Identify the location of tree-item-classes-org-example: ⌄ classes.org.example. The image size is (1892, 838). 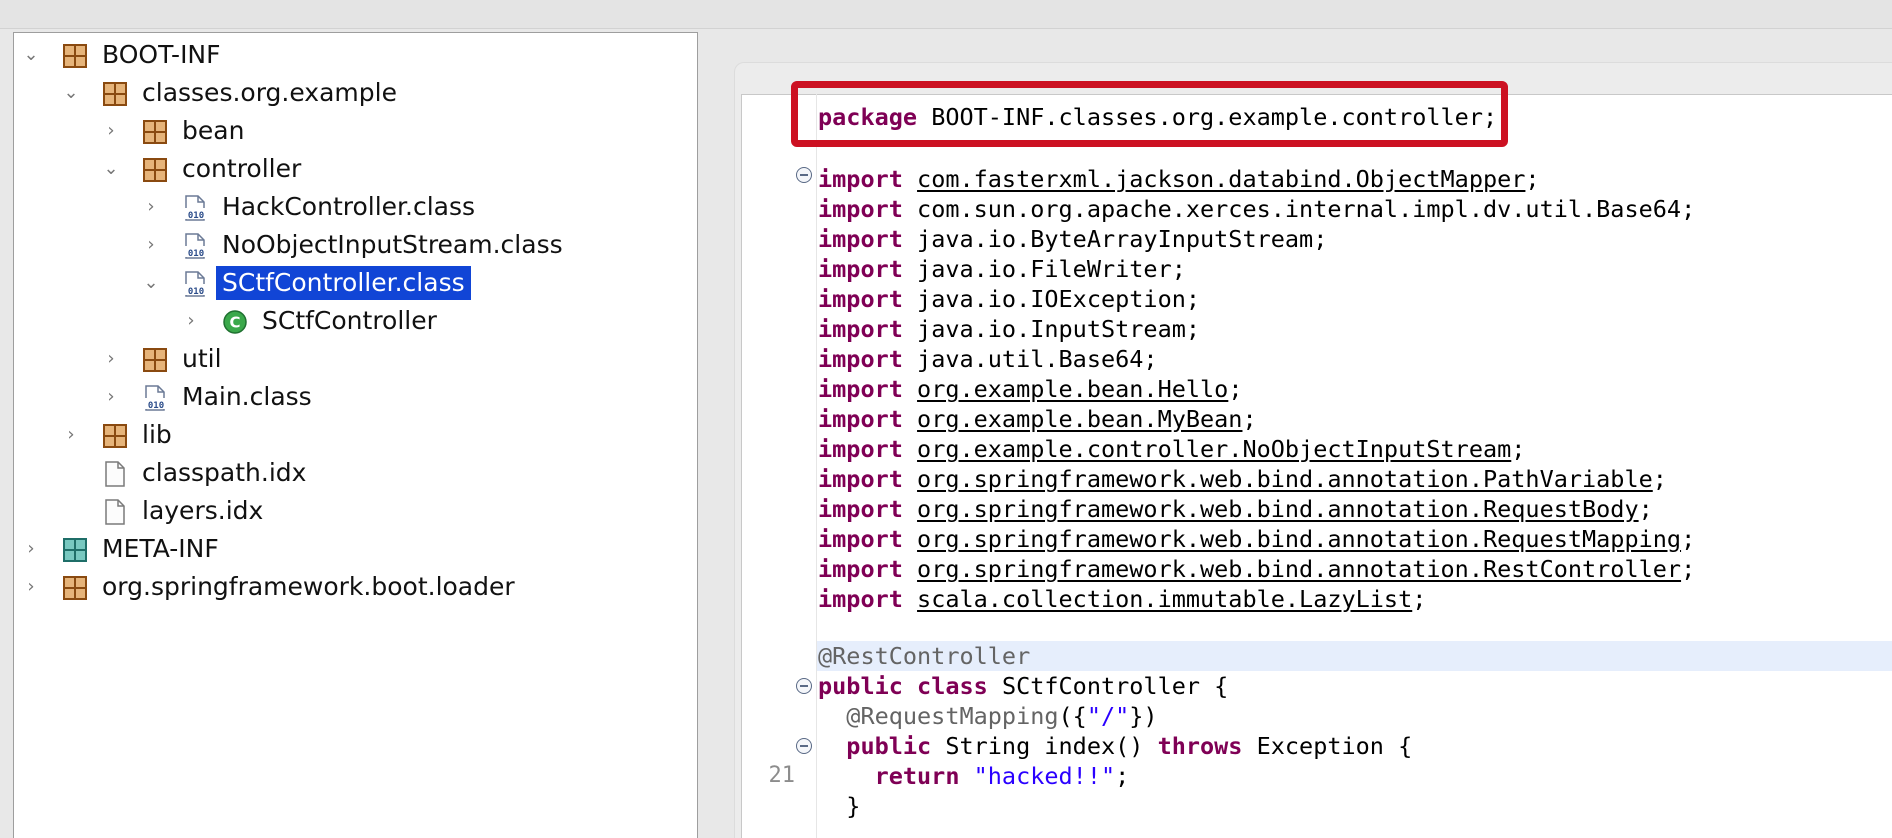
(355, 93).